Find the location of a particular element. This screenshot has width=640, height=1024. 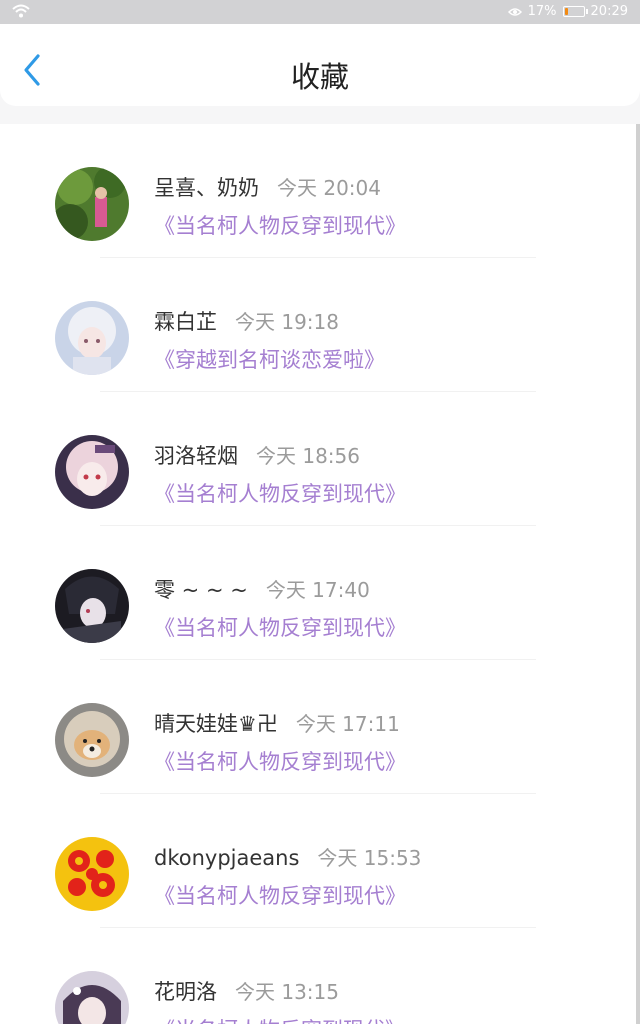

status-bar: 17% 20:29 is located at coordinates (320, 12).